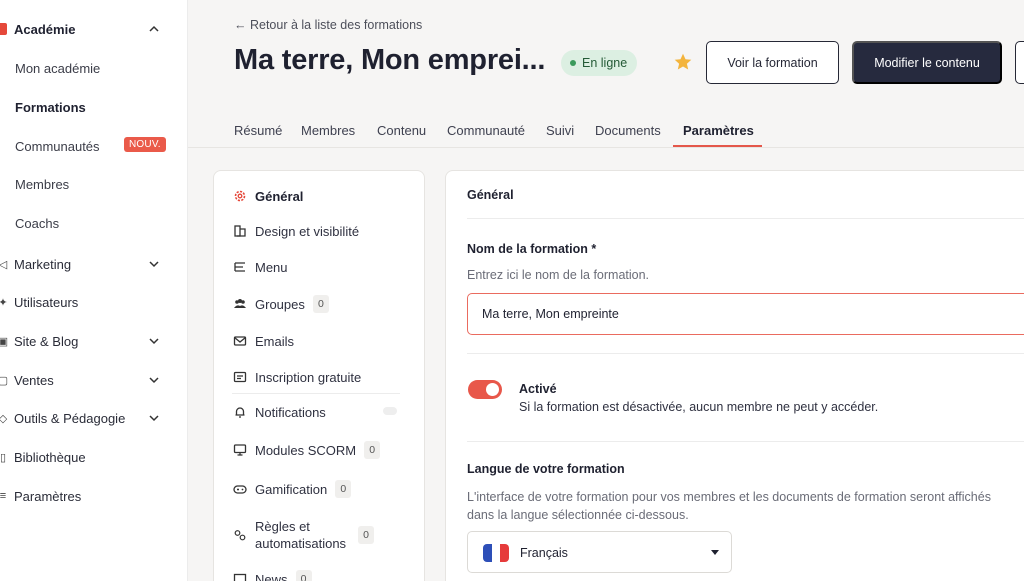 This screenshot has height=581, width=1024. What do you see at coordinates (70, 418) in the screenshot?
I see `sidebar-section-label: Outils & Pédagogie` at bounding box center [70, 418].